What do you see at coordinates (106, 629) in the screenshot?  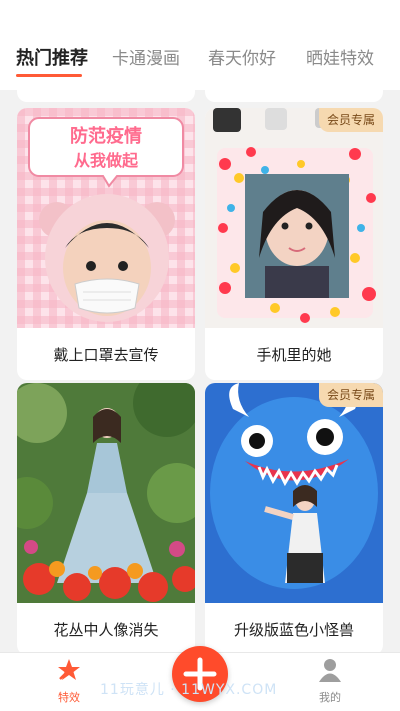 I see `card-title: 花丛中人像消失` at bounding box center [106, 629].